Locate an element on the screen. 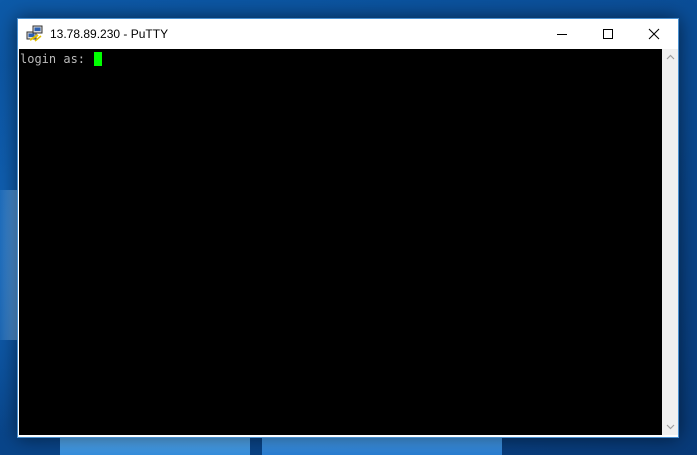  minimize-button is located at coordinates (562, 34).